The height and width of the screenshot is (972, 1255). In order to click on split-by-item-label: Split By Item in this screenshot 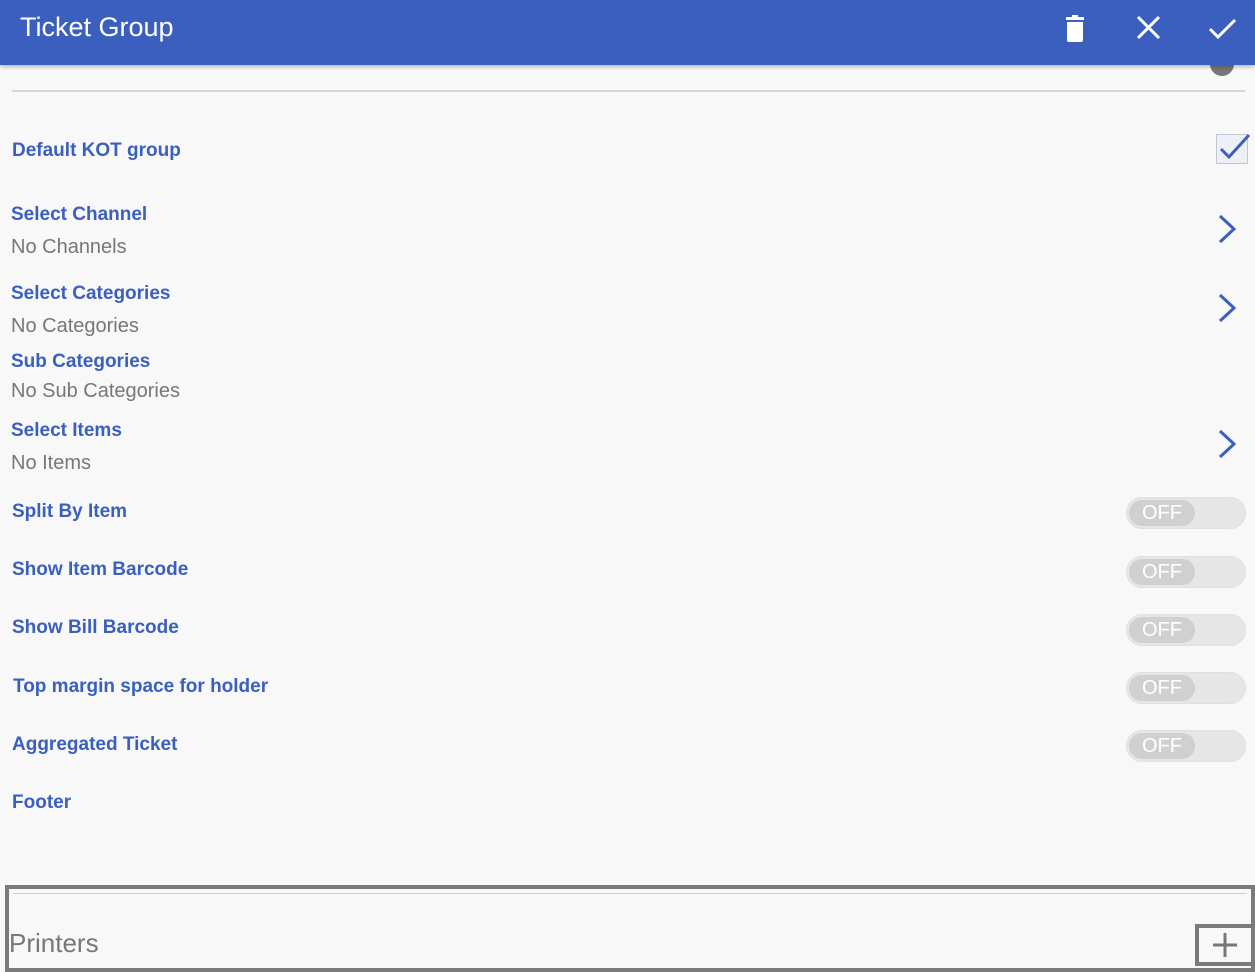, I will do `click(70, 511)`.